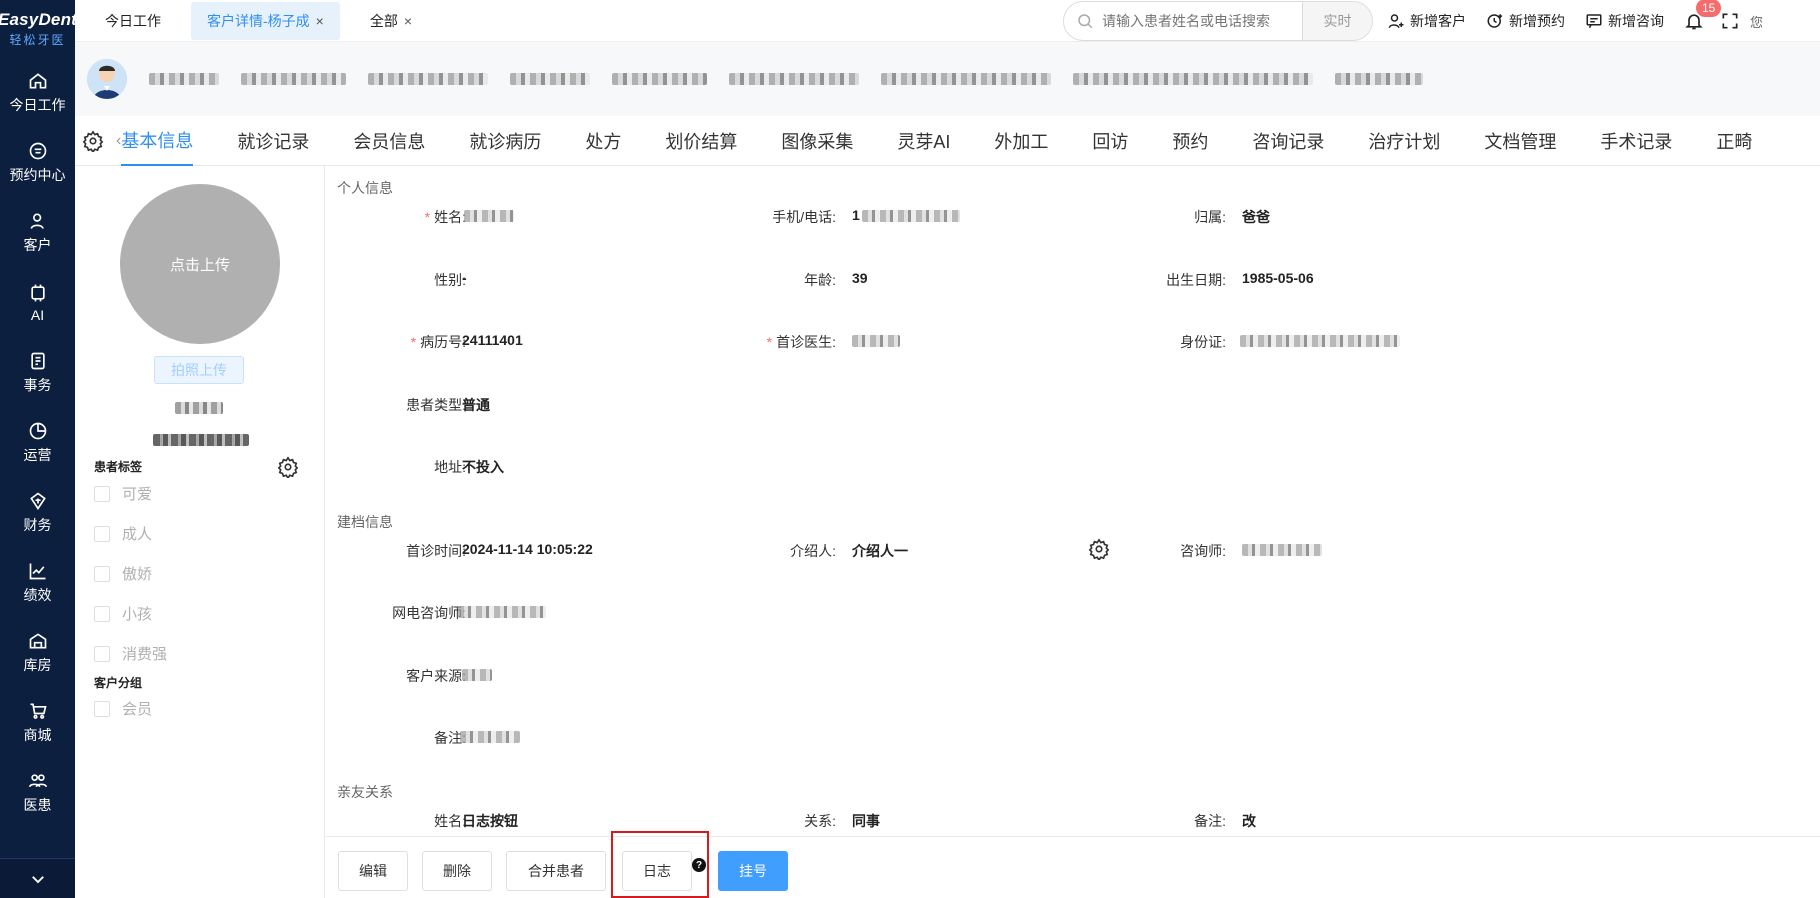 This screenshot has height=898, width=1820. I want to click on tab-label: 客户详情-杨子成, so click(258, 20).